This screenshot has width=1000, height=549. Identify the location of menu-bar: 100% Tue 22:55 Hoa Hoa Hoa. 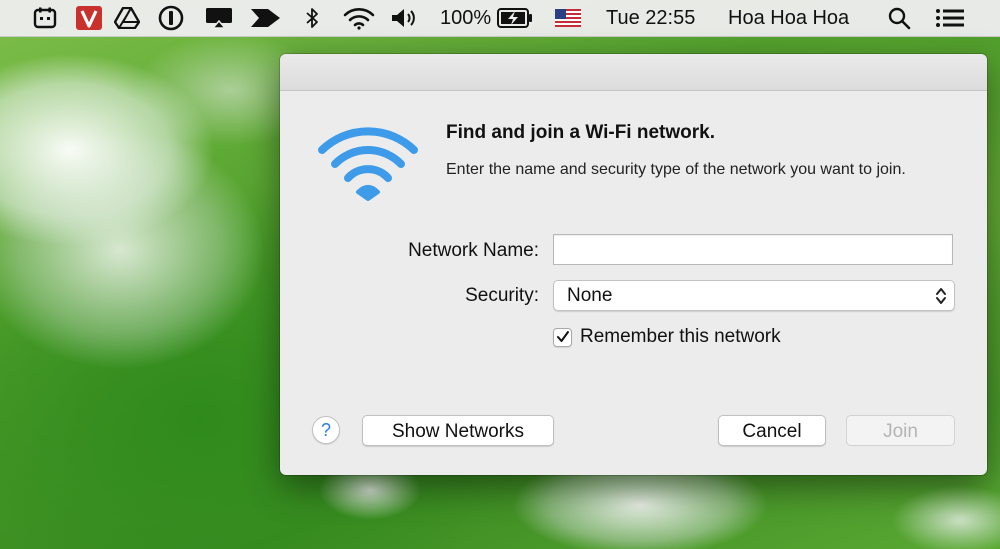
(500, 18).